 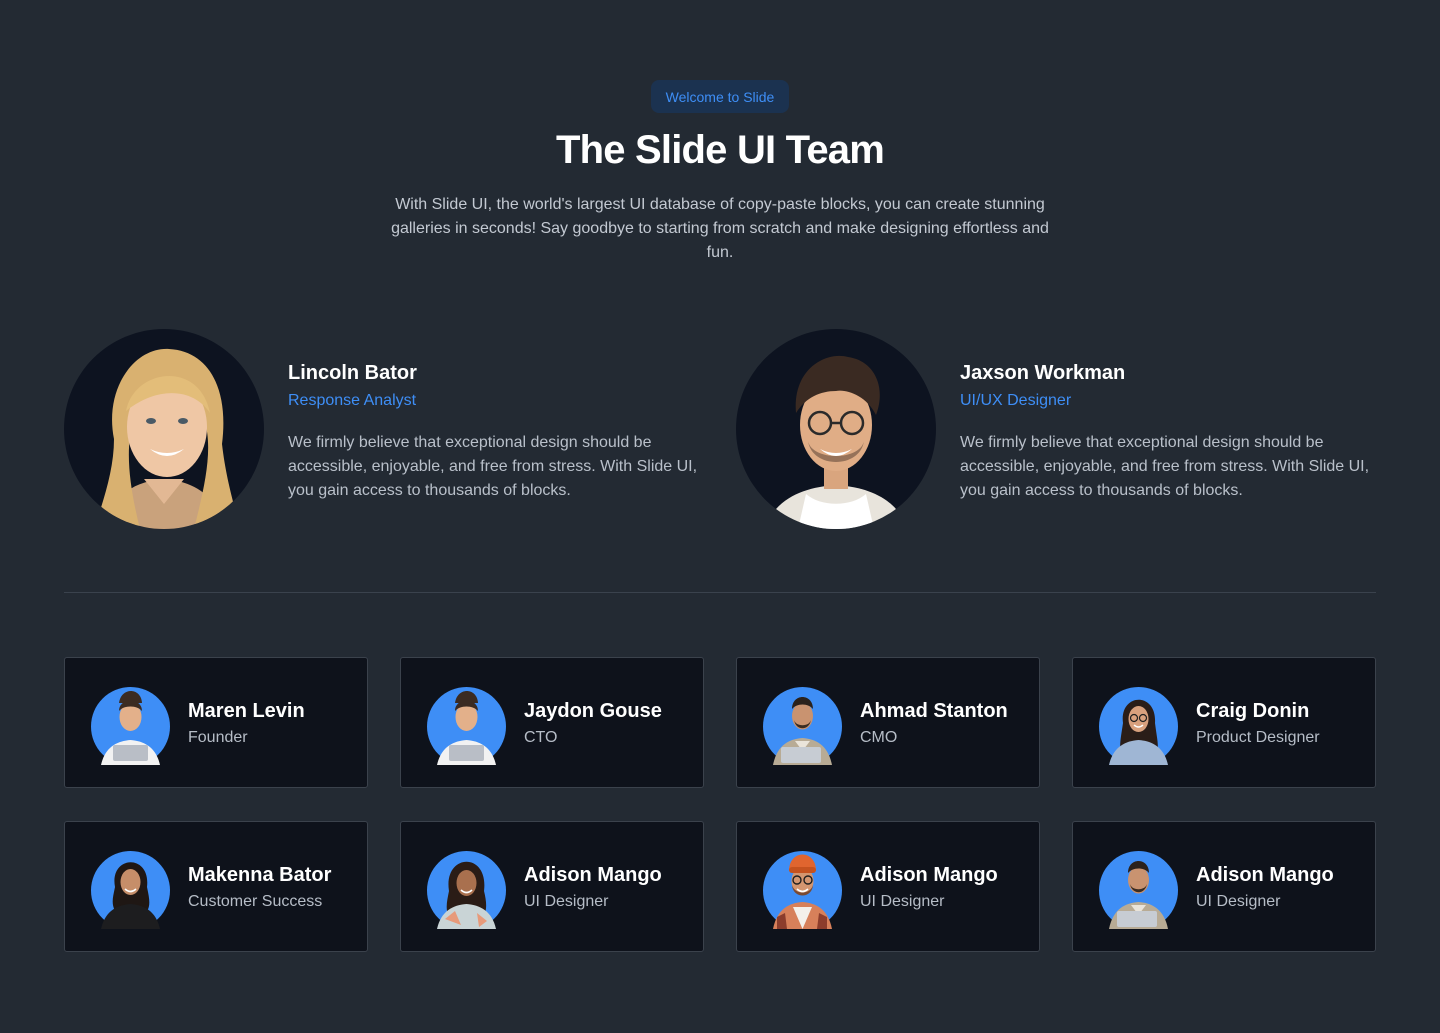 What do you see at coordinates (593, 711) in the screenshot?
I see `member-name: Jaydon Gouse` at bounding box center [593, 711].